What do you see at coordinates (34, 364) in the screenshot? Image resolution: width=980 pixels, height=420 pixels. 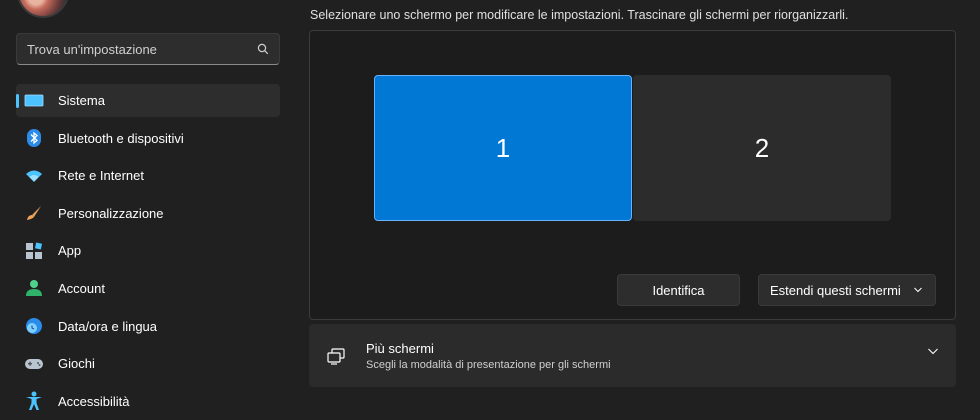 I see `gamepad-icon` at bounding box center [34, 364].